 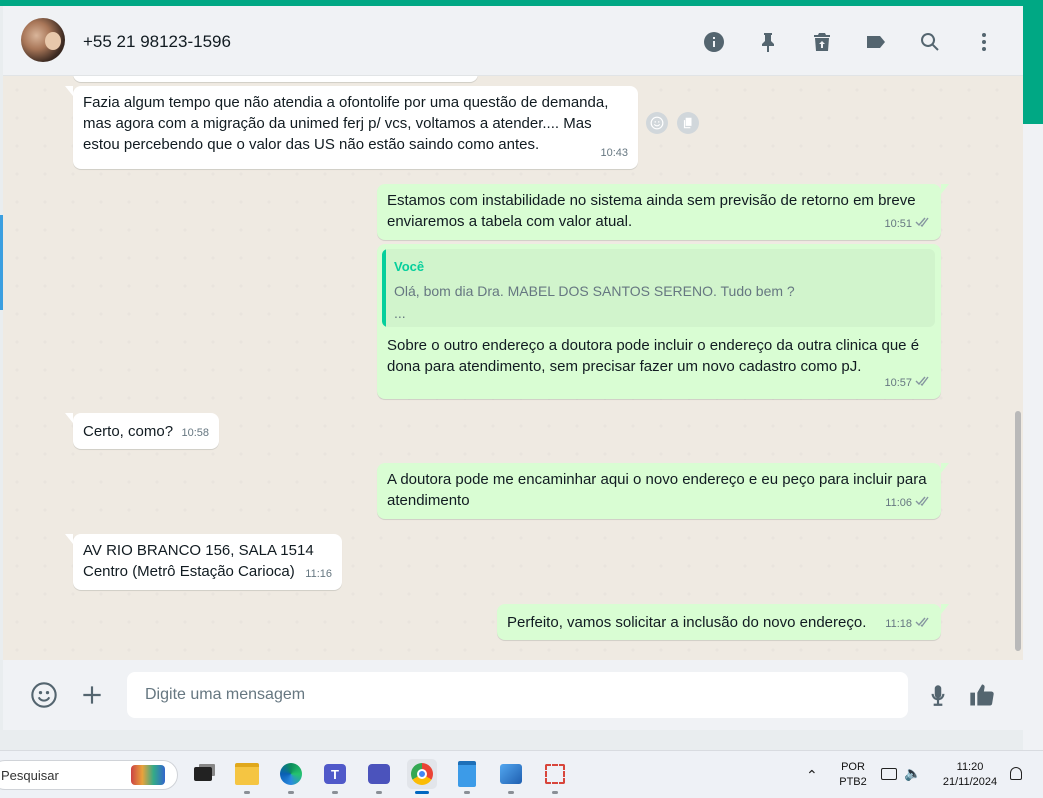 What do you see at coordinates (876, 42) in the screenshot?
I see `label-icon` at bounding box center [876, 42].